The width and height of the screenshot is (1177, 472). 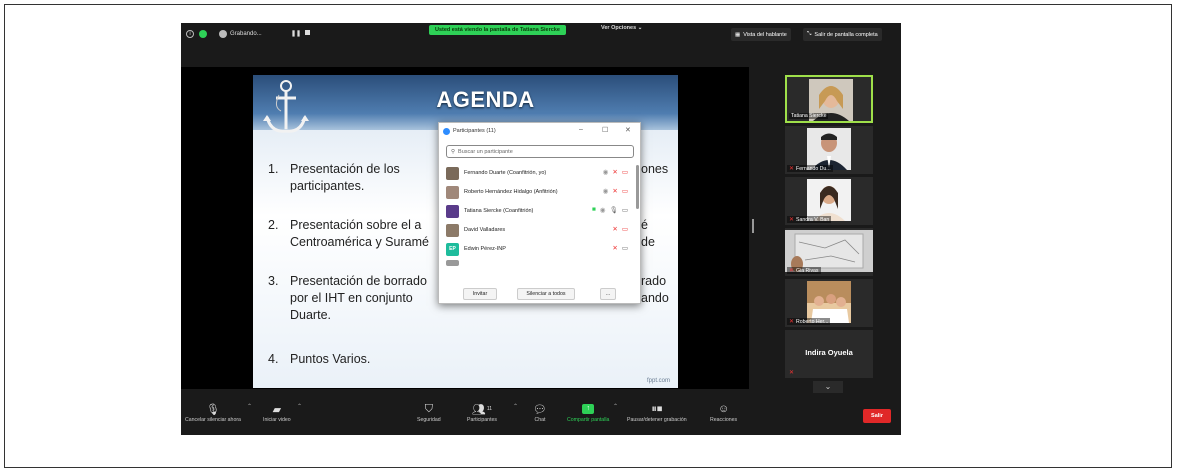 I want to click on invite-button: Invitar, so click(x=480, y=294).